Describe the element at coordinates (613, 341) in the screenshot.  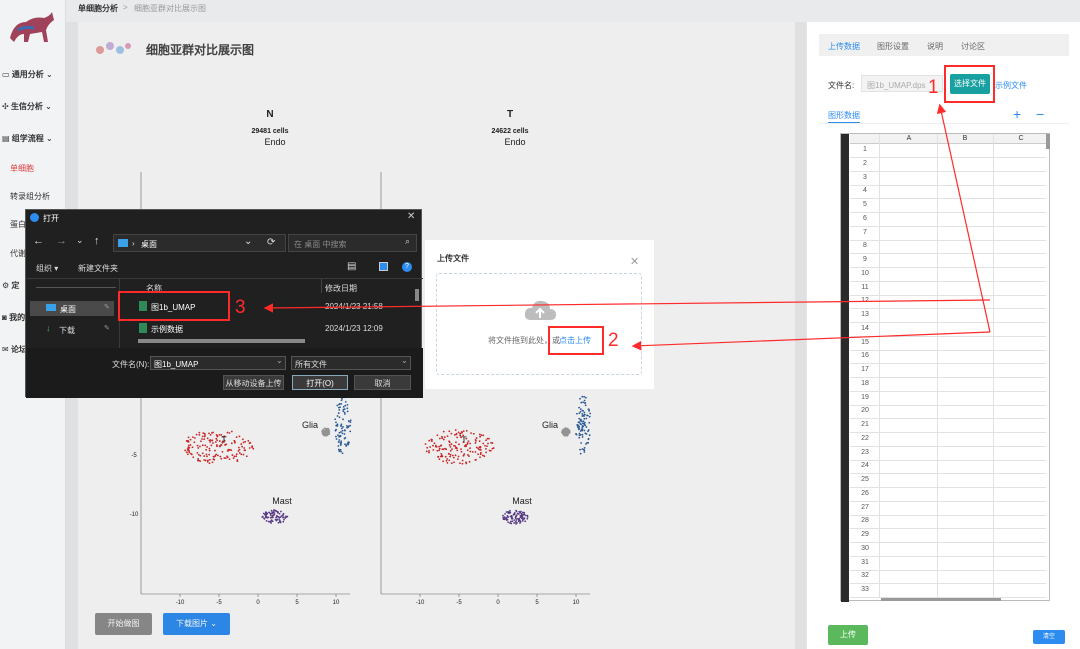
I see `annotation-number-2: 2` at that location.